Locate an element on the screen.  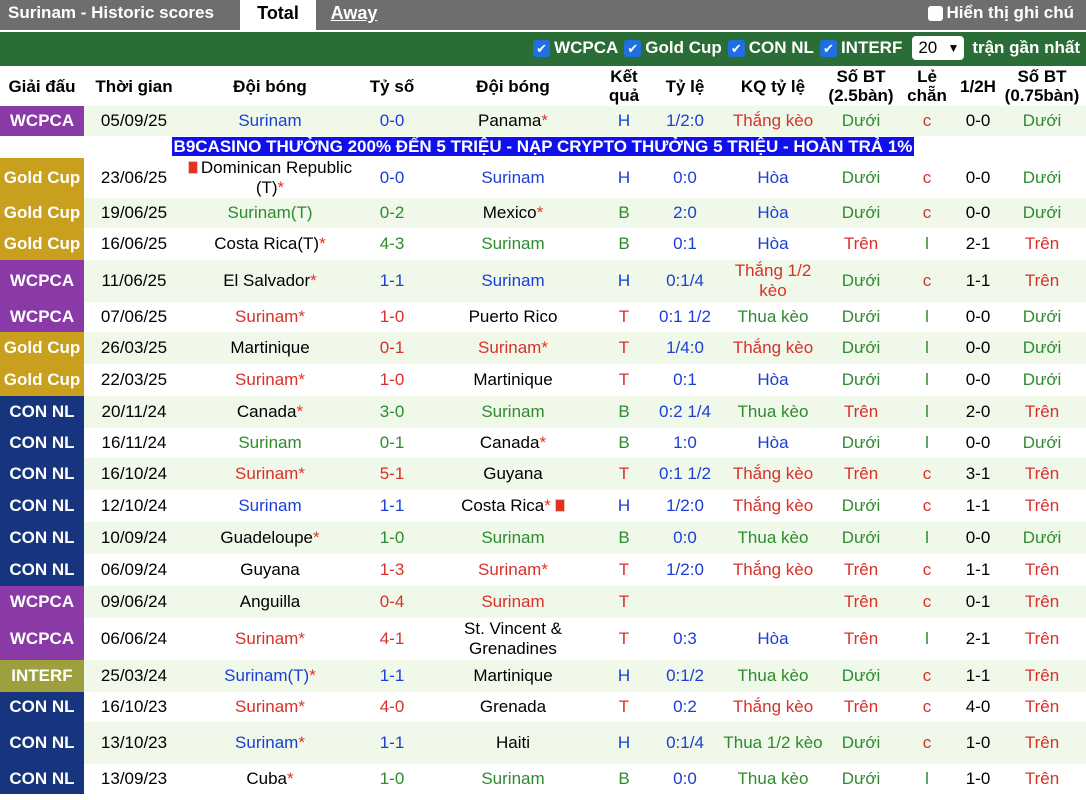
match-result: T is located at coordinates (624, 707).